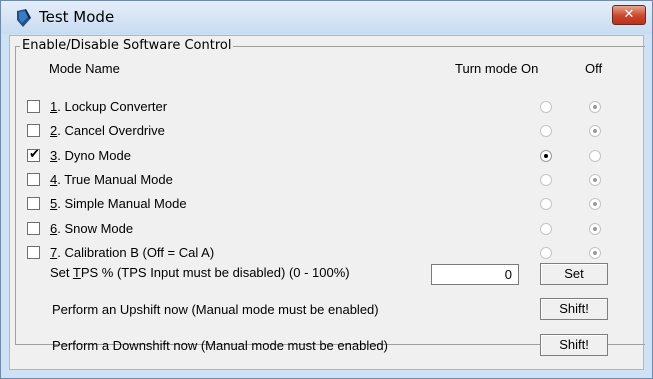 The image size is (653, 379). What do you see at coordinates (127, 45) in the screenshot?
I see `group-title: Enable/Disable Software Control` at bounding box center [127, 45].